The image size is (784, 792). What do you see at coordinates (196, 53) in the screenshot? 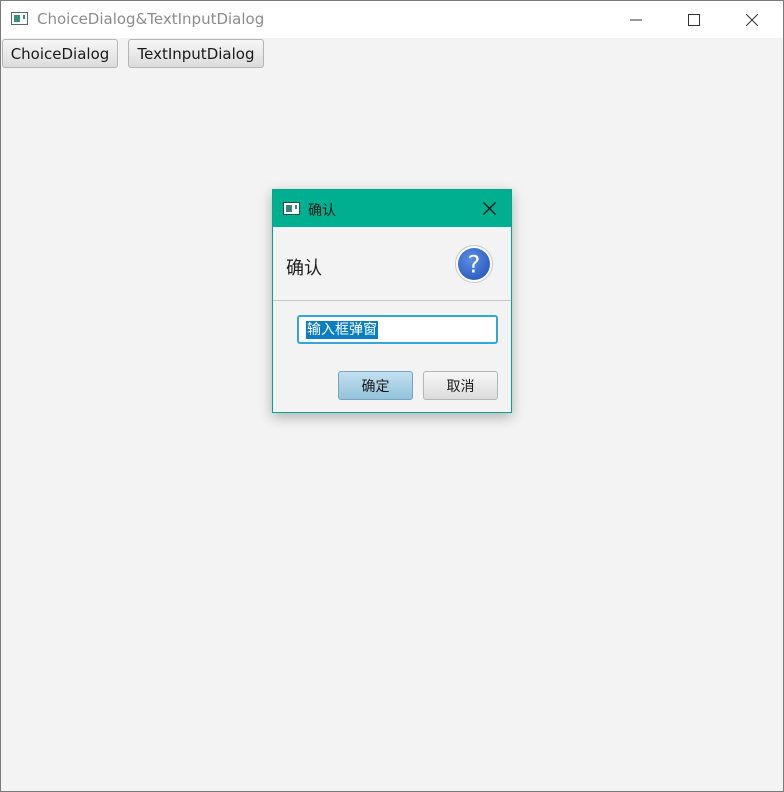
I see `text-input-dialog-button: TextInputDialog` at bounding box center [196, 53].